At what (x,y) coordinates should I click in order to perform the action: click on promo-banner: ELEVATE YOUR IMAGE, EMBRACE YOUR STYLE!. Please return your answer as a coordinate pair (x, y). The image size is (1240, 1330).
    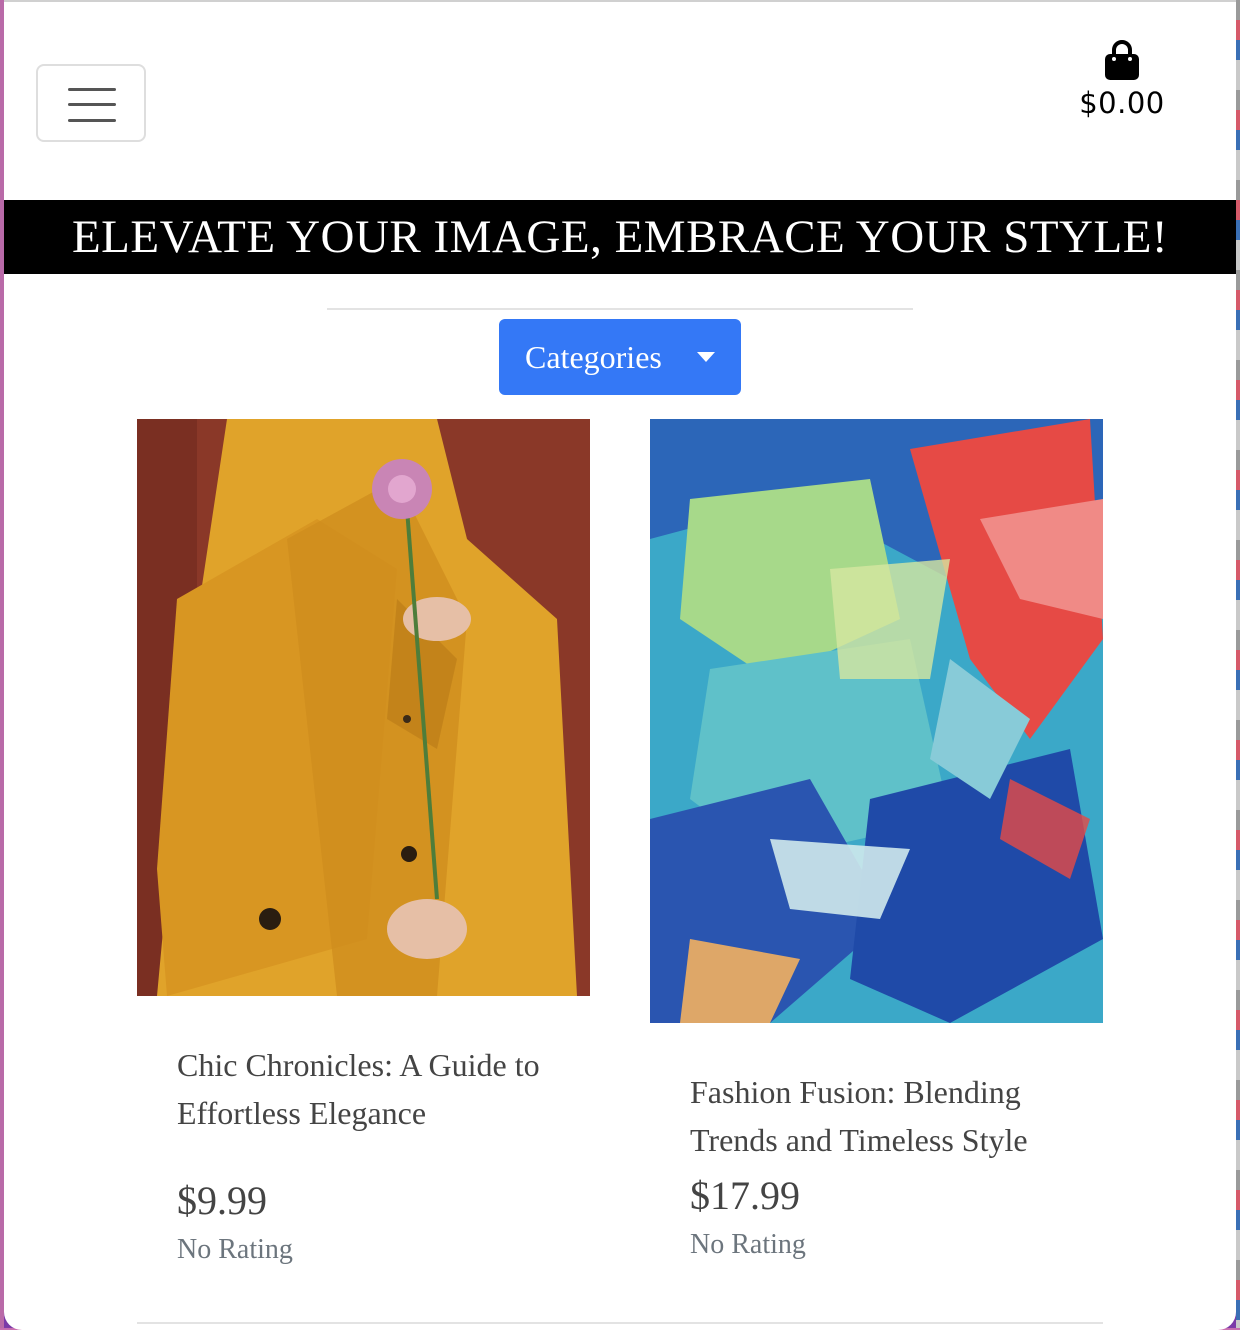
    Looking at the image, I should click on (620, 237).